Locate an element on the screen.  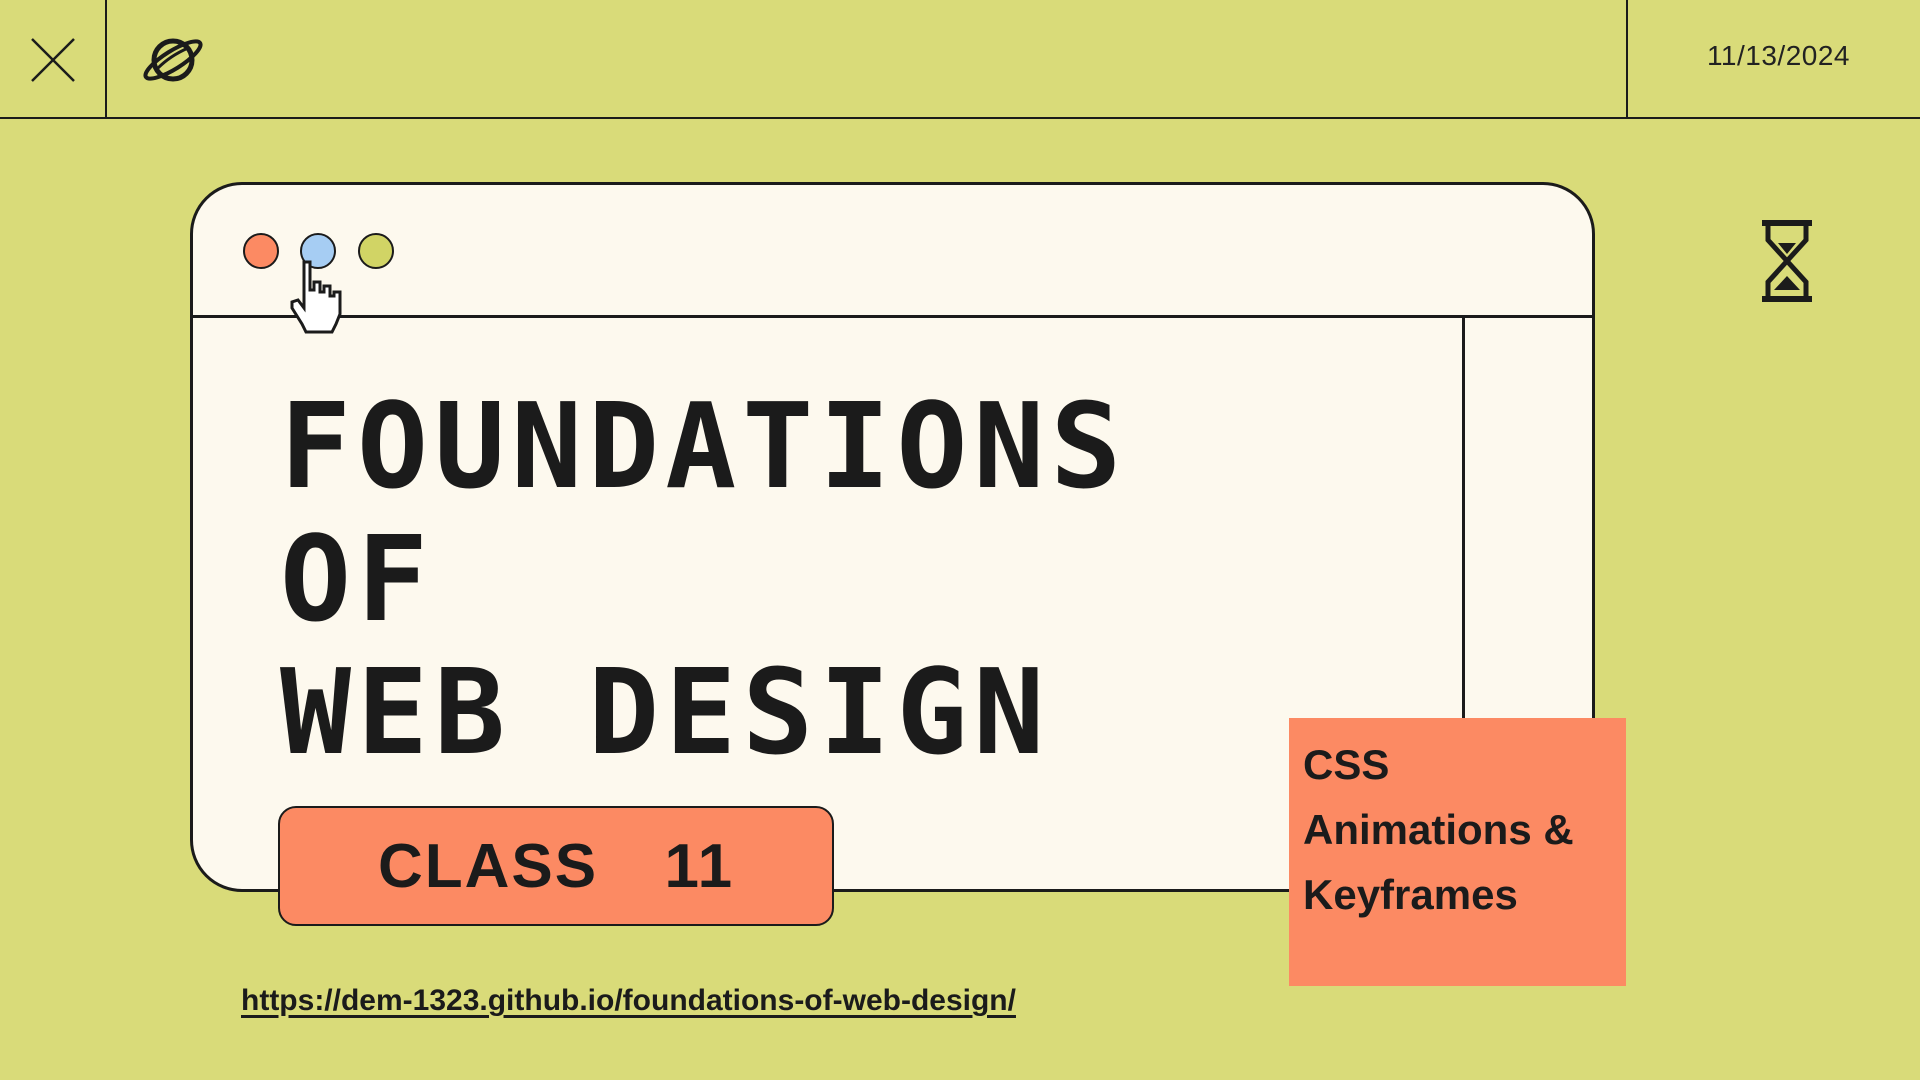
date-text: 11/13/2024 is located at coordinates (1778, 55).